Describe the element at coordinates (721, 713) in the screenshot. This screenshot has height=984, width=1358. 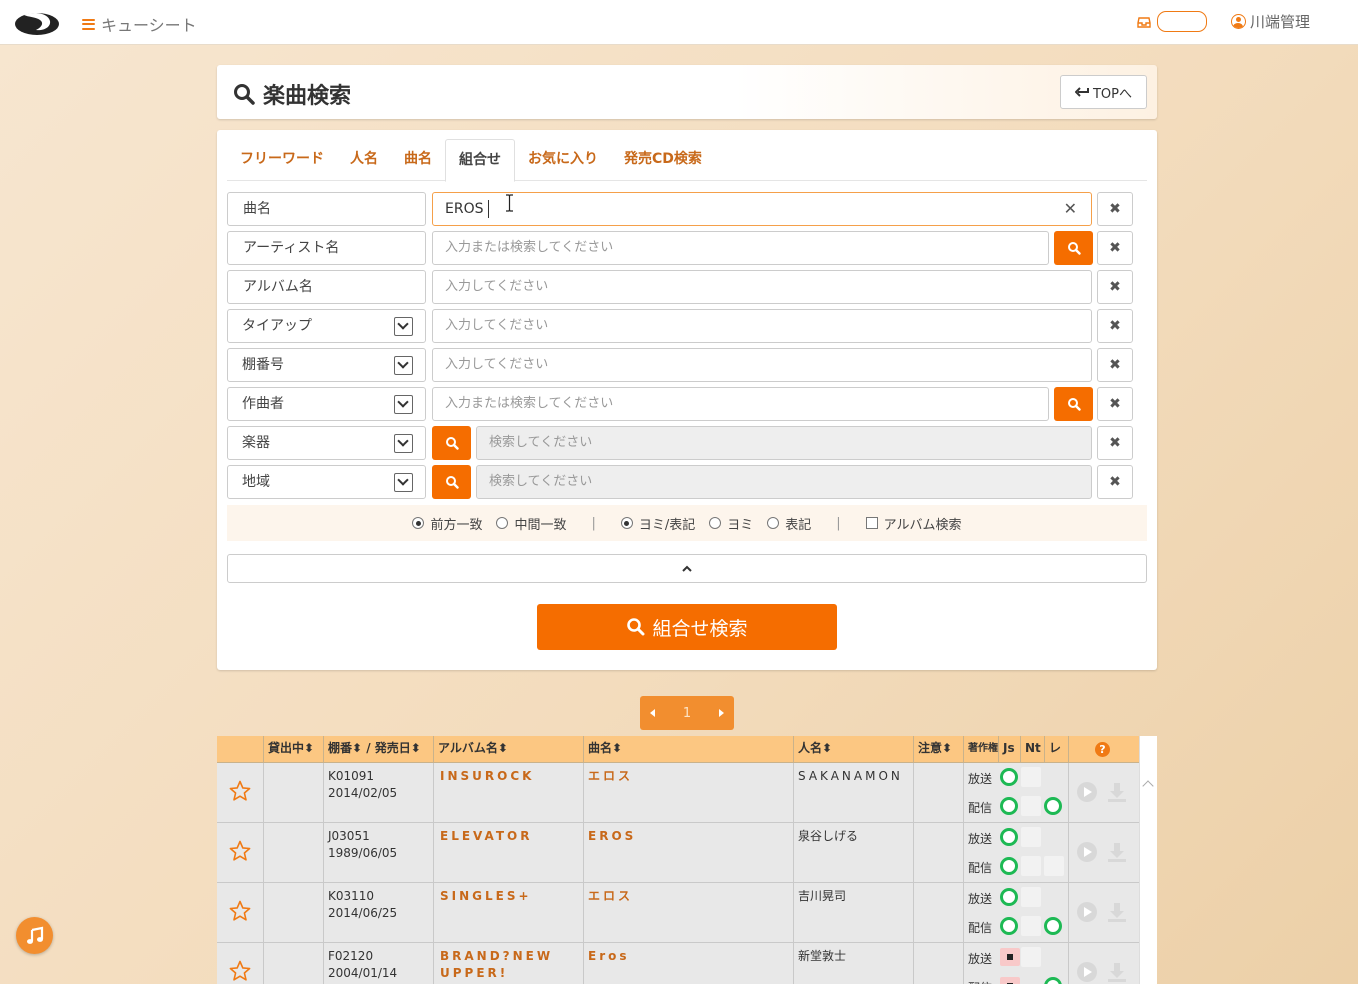
I see `next-page-icon` at that location.